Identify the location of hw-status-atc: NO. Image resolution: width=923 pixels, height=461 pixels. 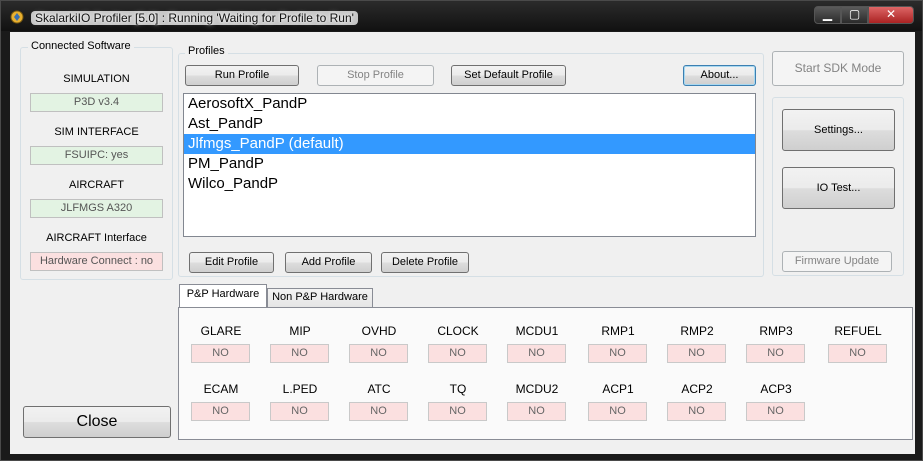
(378, 411).